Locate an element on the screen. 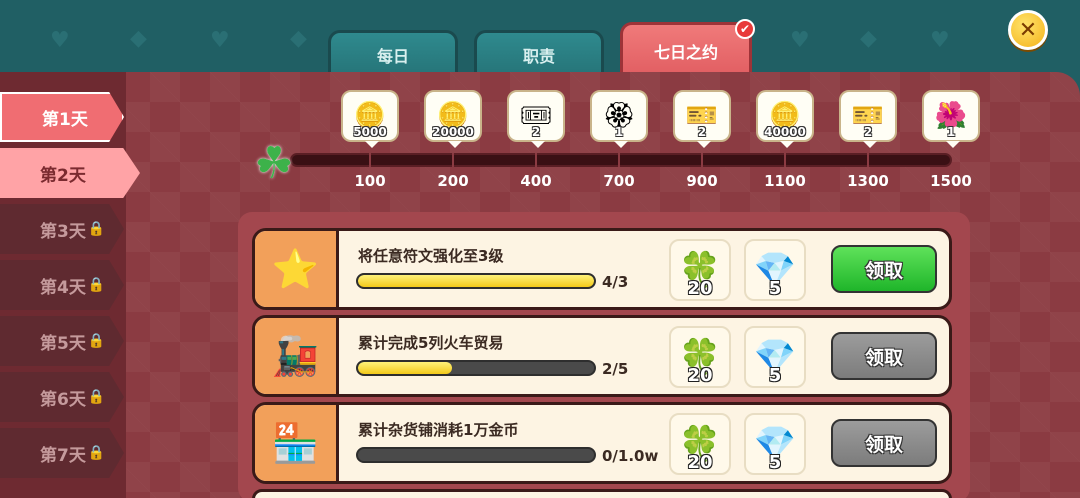  milestone-label: 200 is located at coordinates (453, 181).